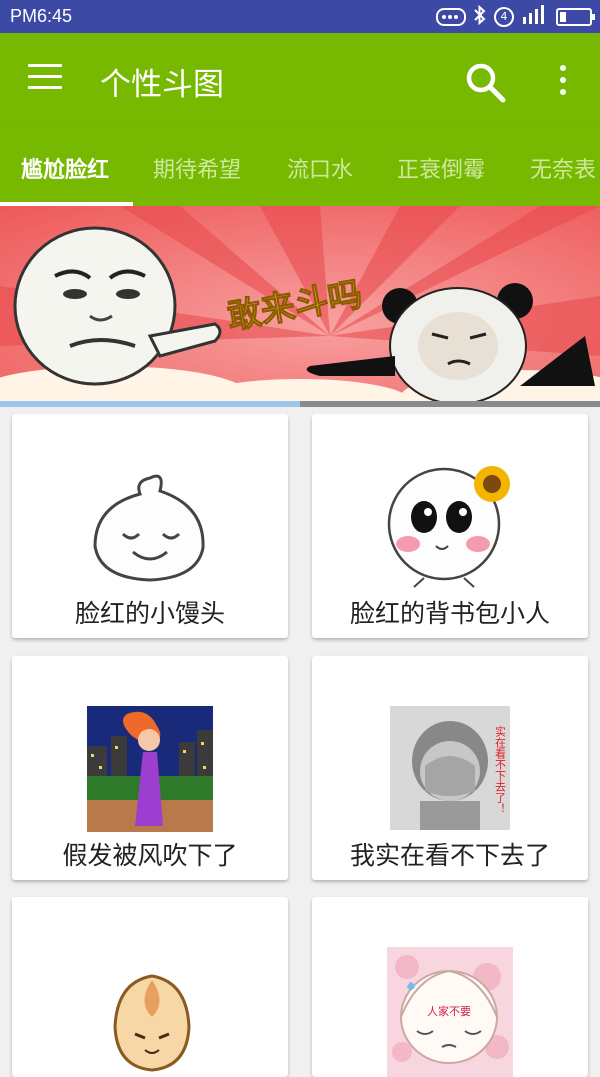  I want to click on more-vert-icon, so click(563, 81).